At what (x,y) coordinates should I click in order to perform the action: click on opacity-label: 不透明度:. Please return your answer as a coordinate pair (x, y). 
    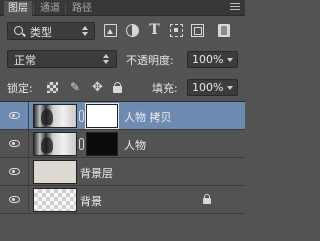
    Looking at the image, I should click on (150, 60).